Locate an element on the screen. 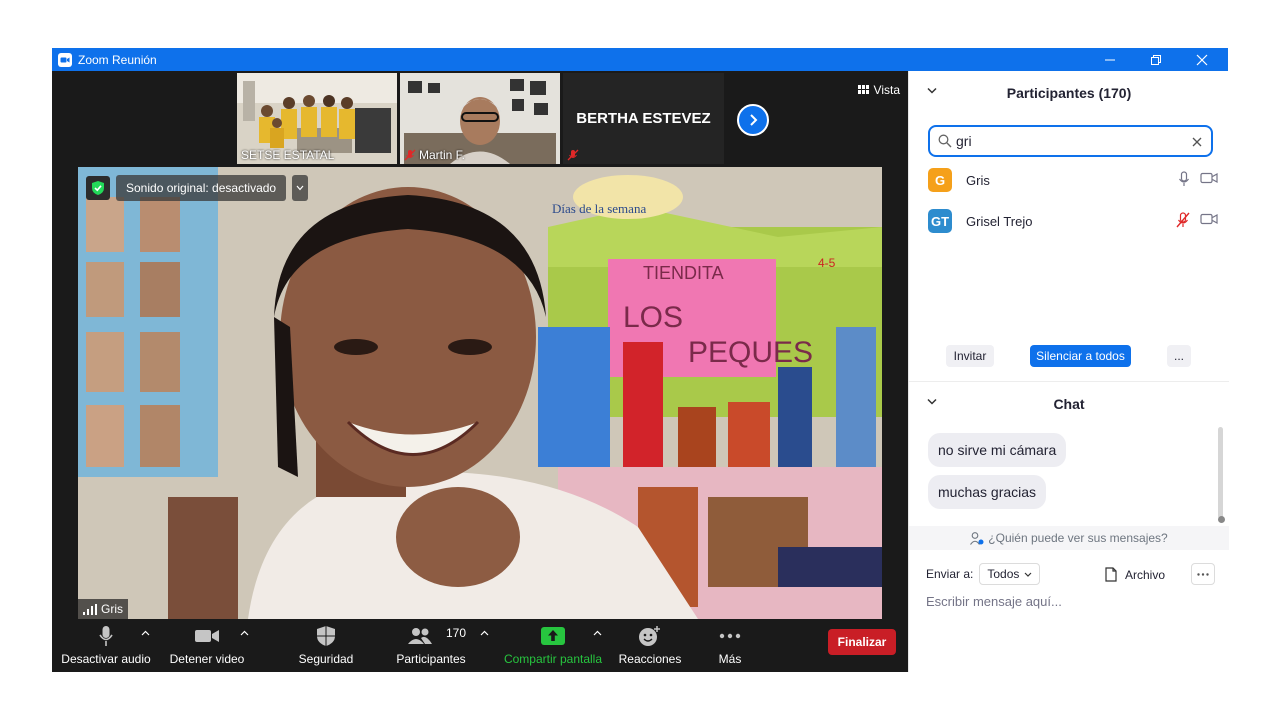 The height and width of the screenshot is (720, 1280). file-label: Archivo is located at coordinates (1145, 574).